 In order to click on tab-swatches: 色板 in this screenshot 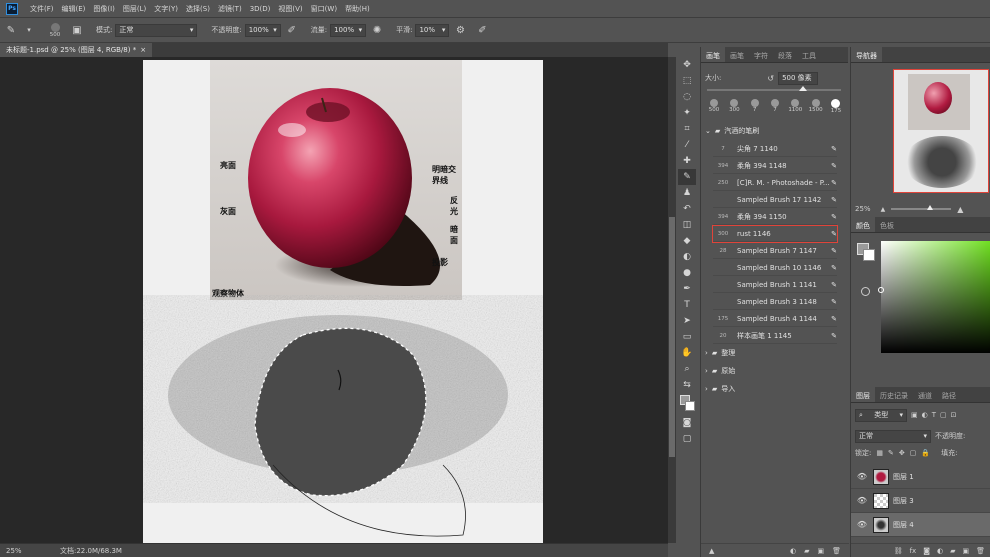, I will do `click(887, 224)`.